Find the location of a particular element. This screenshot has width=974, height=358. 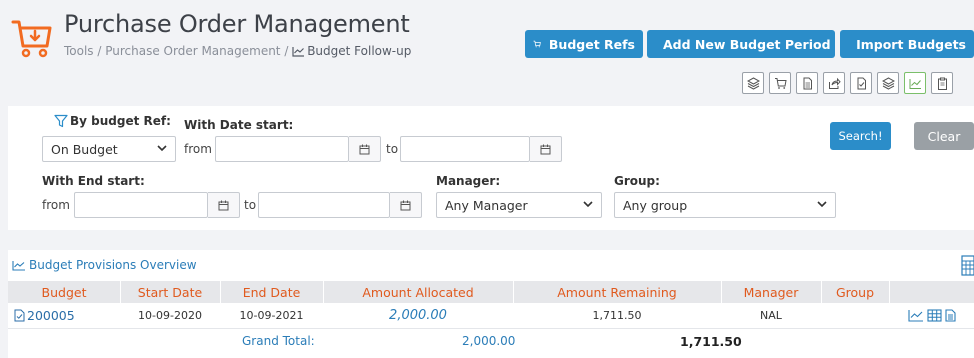

grand-total-label: Grand Total: is located at coordinates (278, 341).